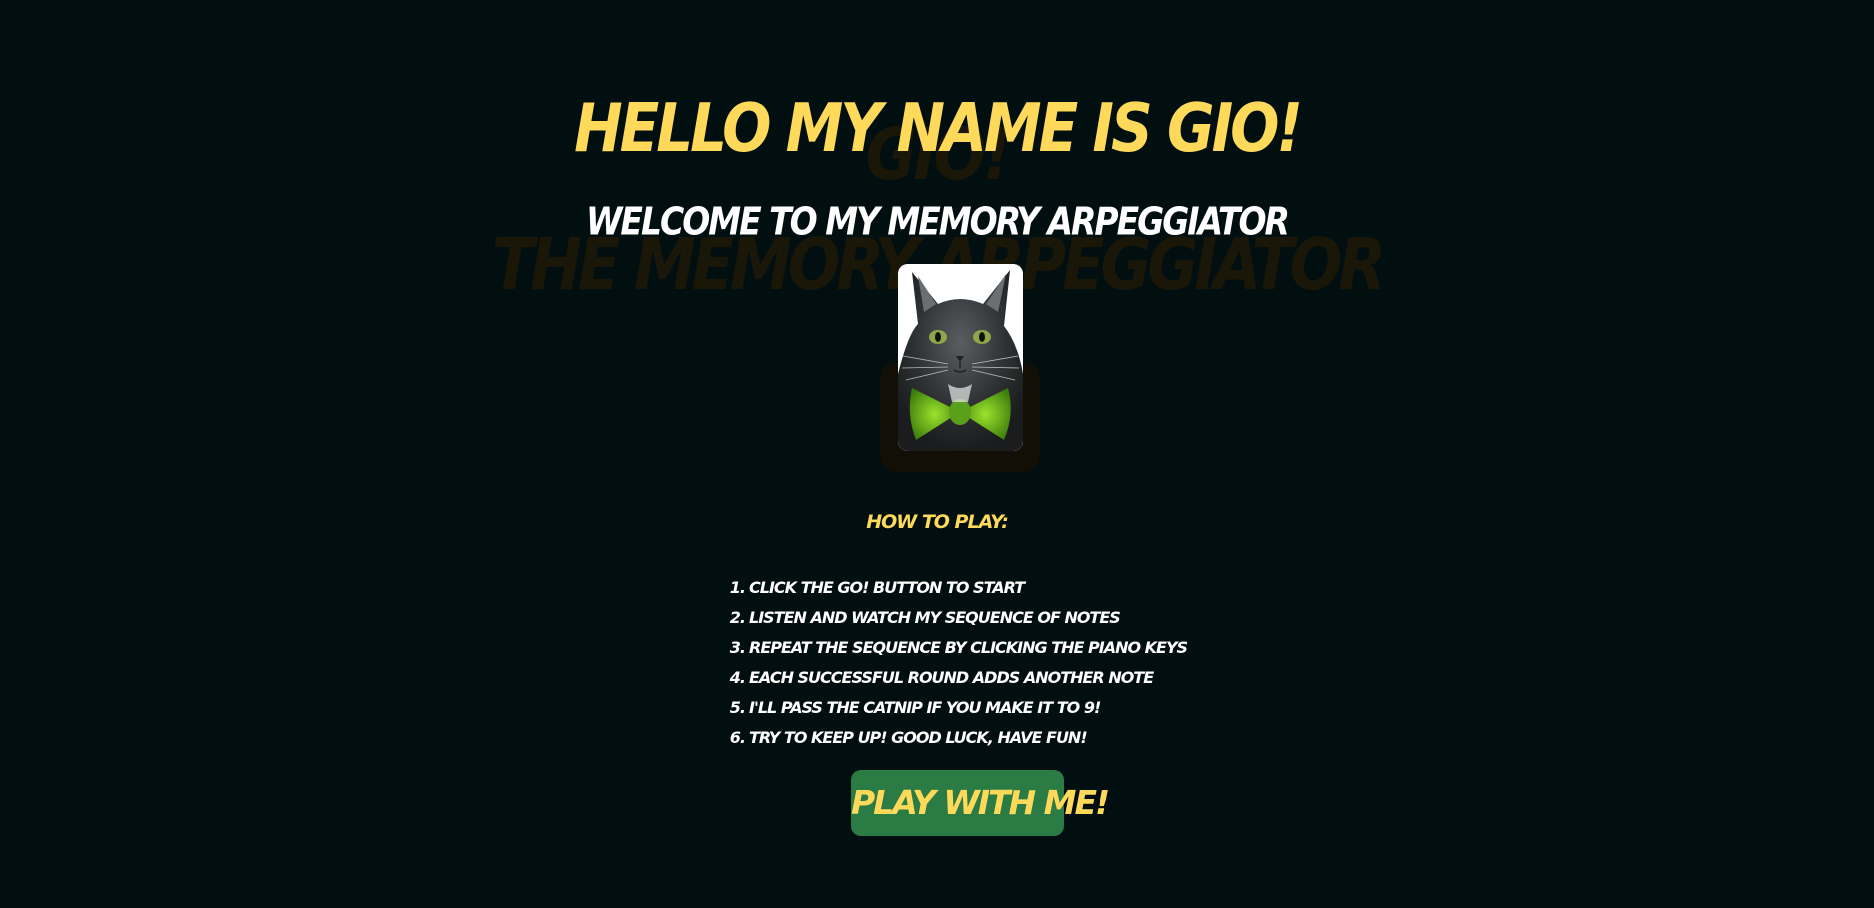 The width and height of the screenshot is (1874, 908). I want to click on page-subtitle: WELCOME TO MY MEMORY ARPEGGIATOR, so click(938, 221).